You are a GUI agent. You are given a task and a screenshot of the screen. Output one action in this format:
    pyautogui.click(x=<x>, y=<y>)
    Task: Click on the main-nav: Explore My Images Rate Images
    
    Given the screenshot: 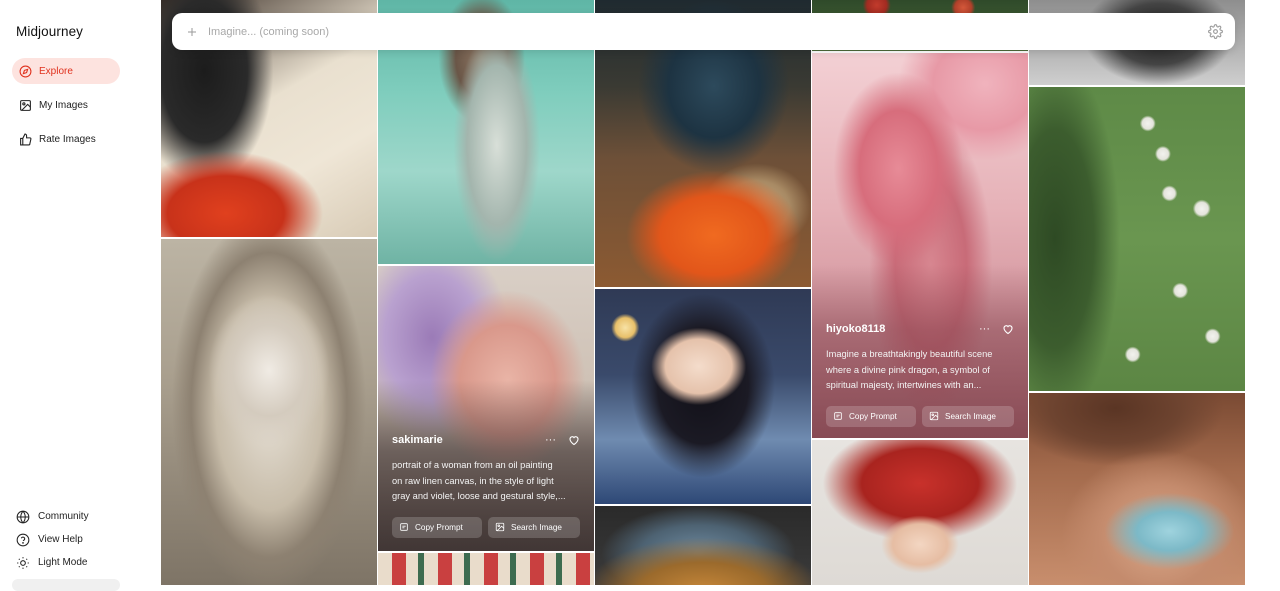 What is the action you would take?
    pyautogui.click(x=66, y=109)
    